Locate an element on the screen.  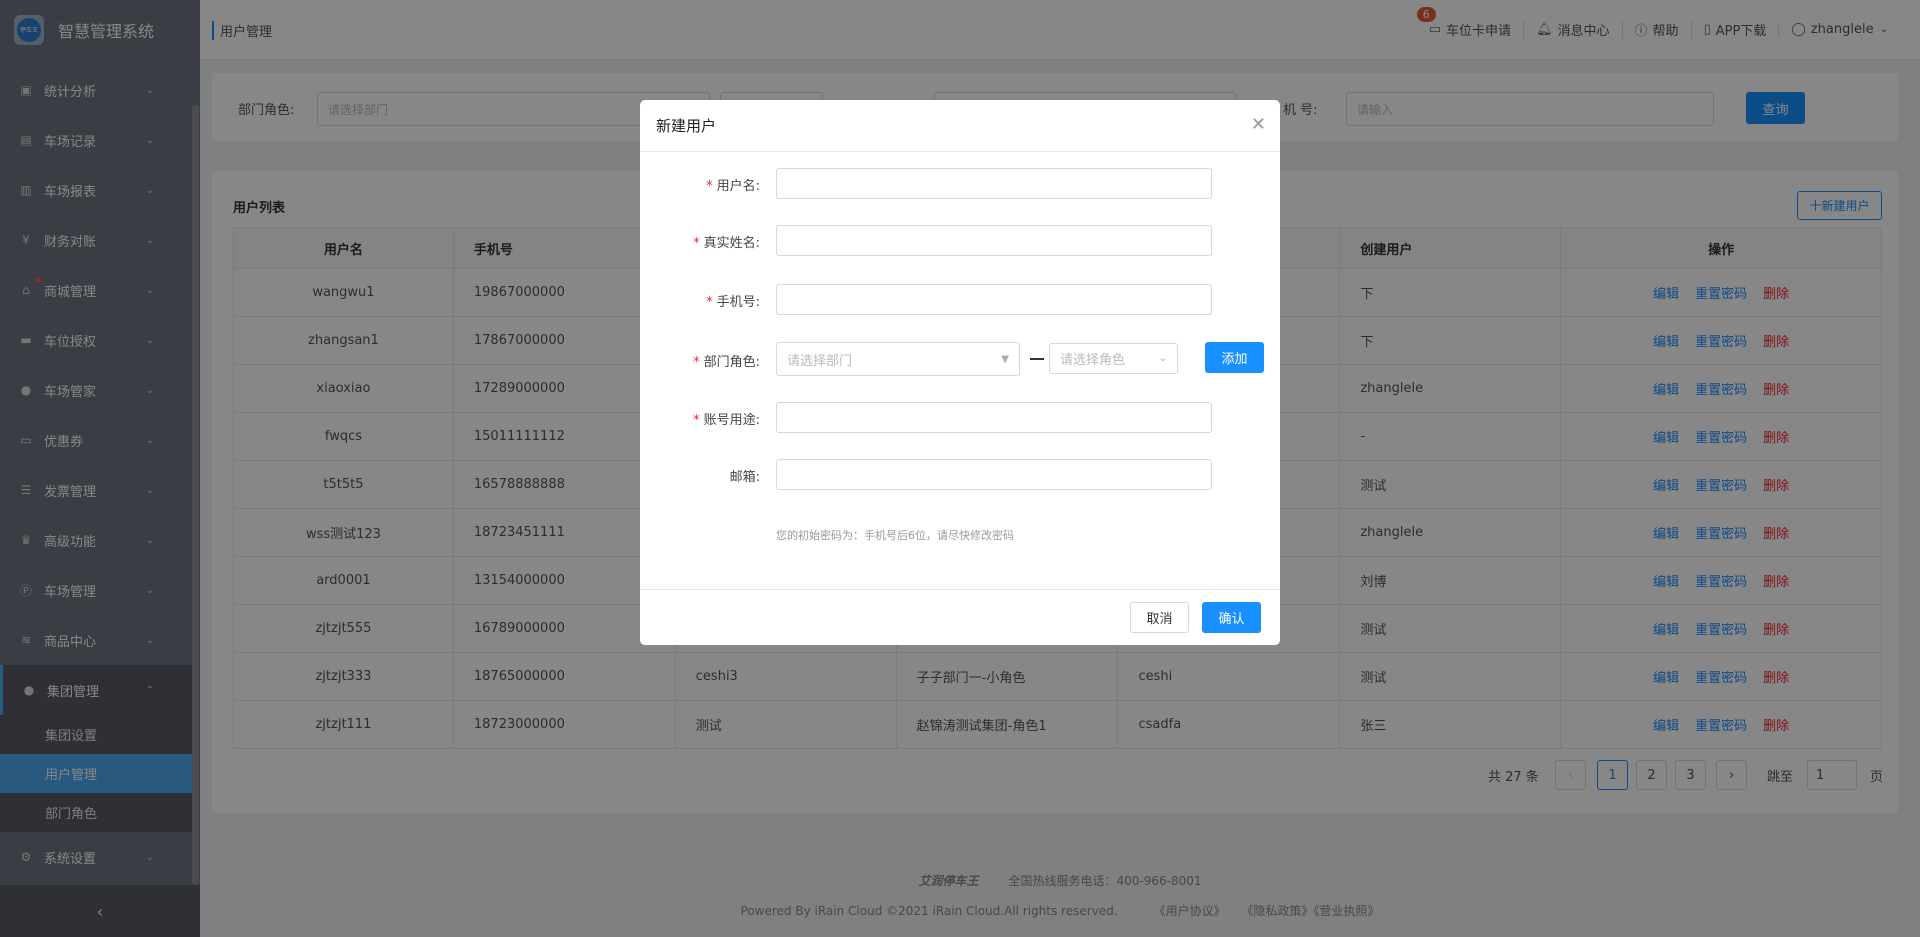
username-label: * 用户名: is located at coordinates (733, 186).